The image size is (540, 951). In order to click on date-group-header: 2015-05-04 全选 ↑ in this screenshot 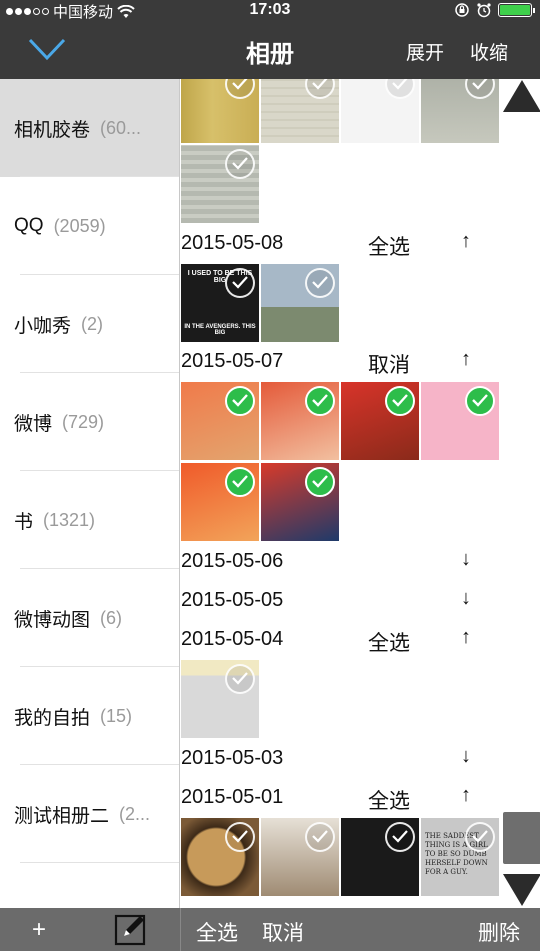, I will do `click(360, 641)`.